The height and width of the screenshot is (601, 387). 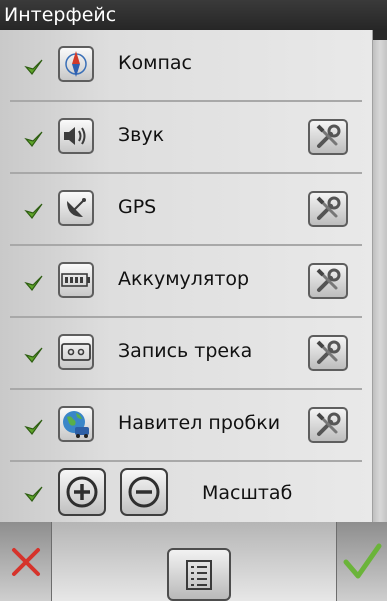 I want to click on cancel-button, so click(x=26, y=561).